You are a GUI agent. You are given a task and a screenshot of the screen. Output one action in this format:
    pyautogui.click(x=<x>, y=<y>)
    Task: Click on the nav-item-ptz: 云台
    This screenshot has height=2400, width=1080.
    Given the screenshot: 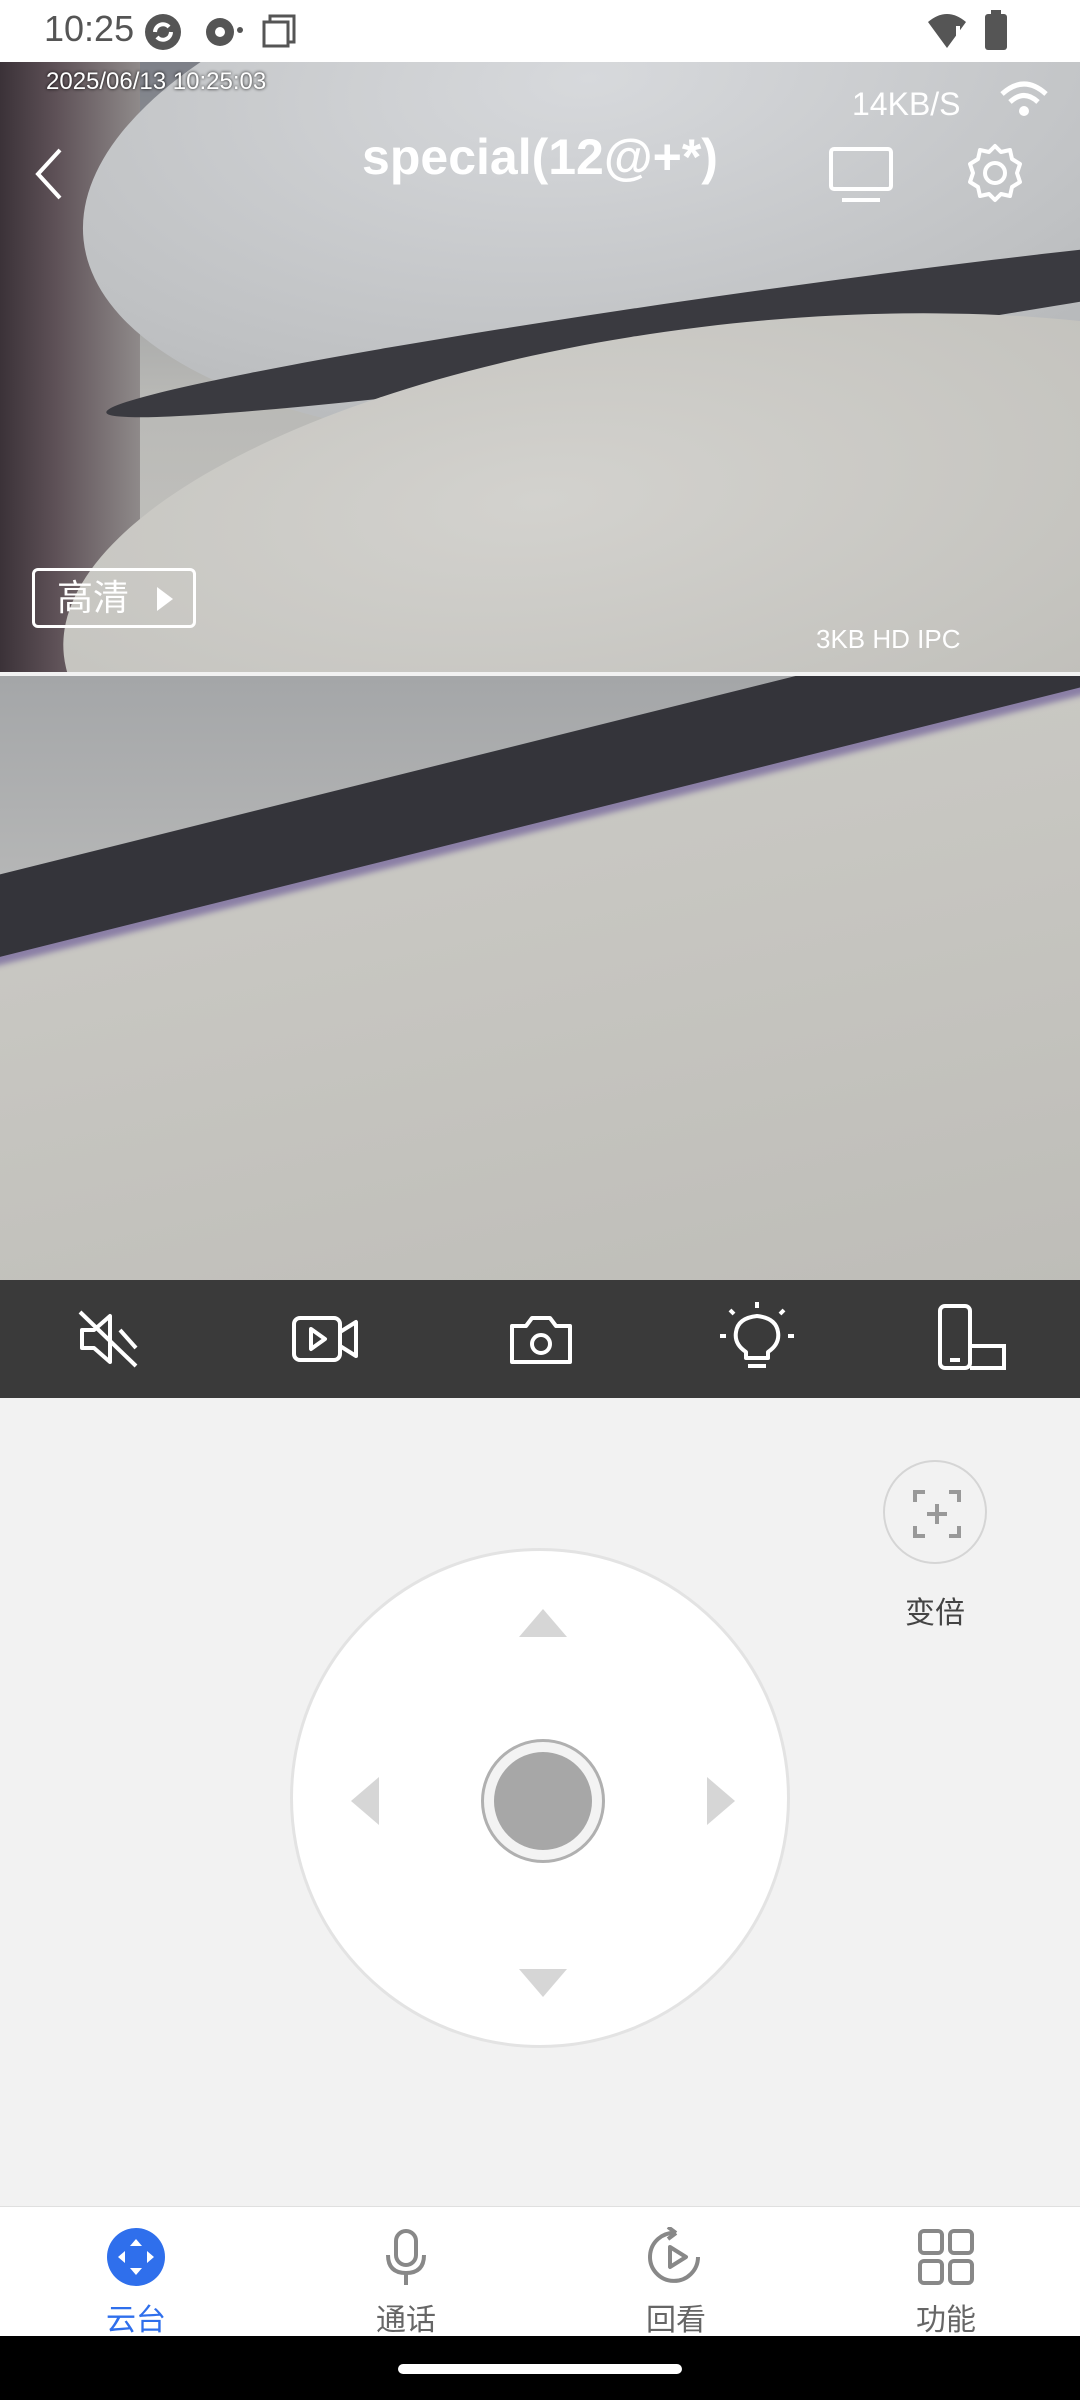 What is the action you would take?
    pyautogui.click(x=136, y=2277)
    